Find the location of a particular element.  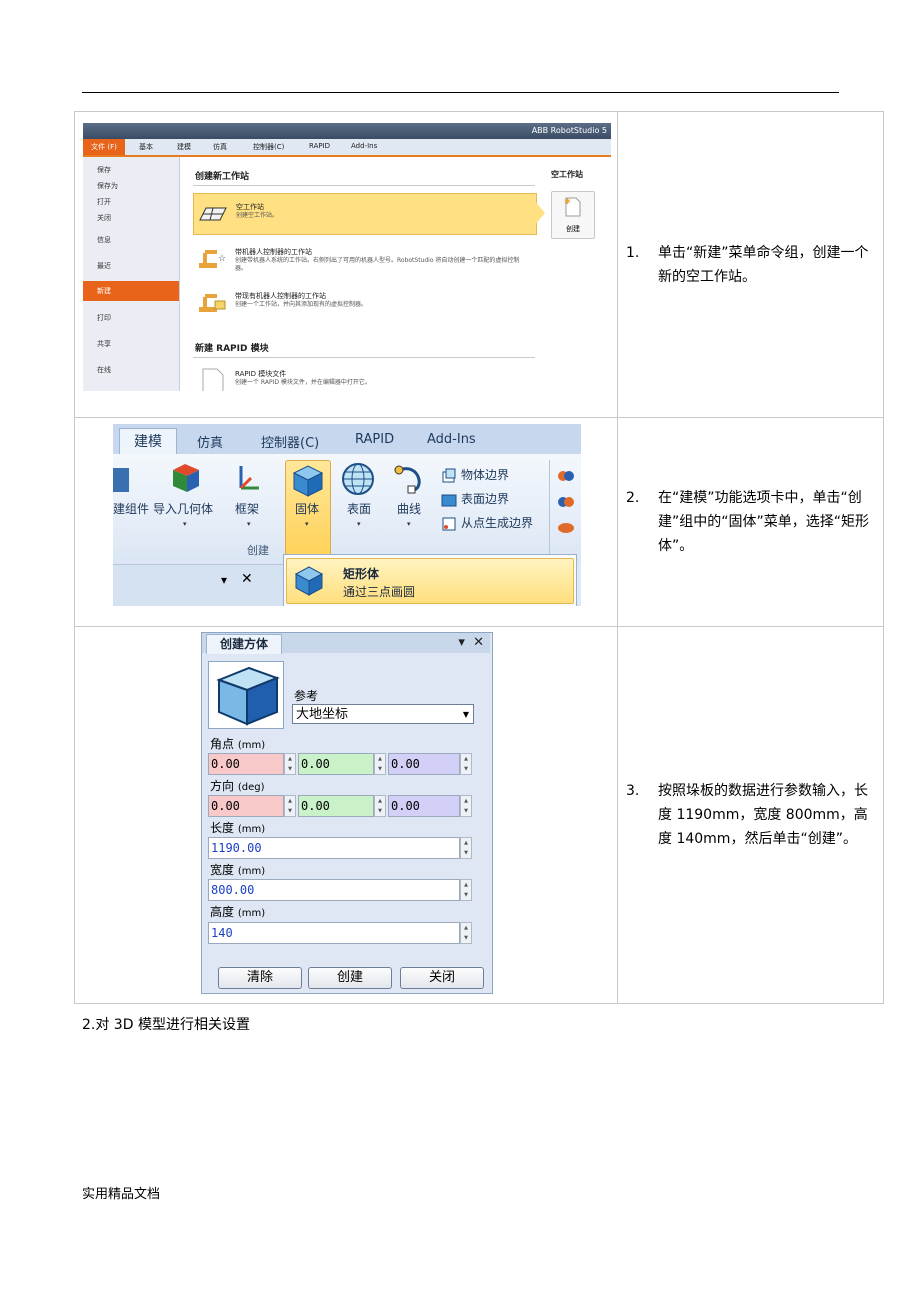

clear-button: 清除 is located at coordinates (260, 978).